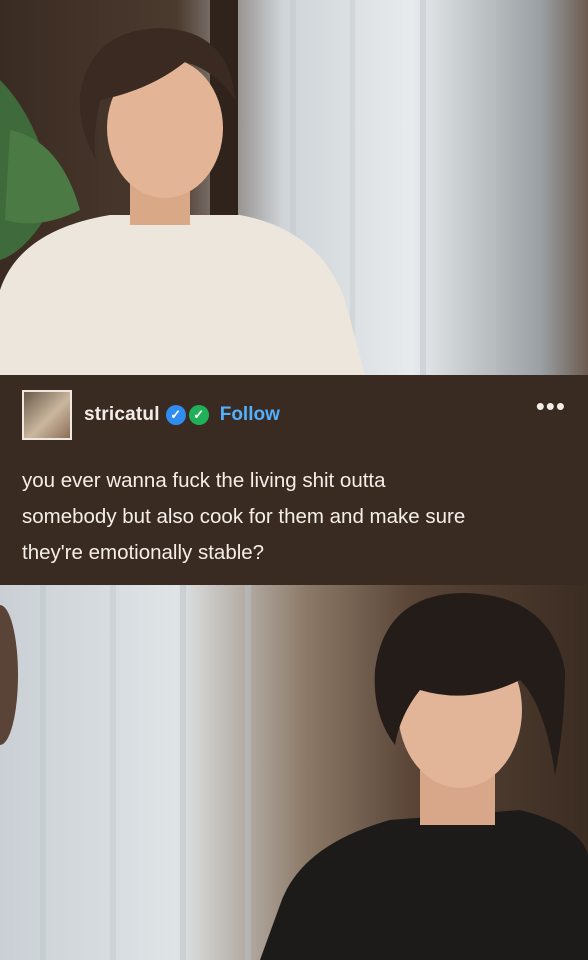 This screenshot has width=588, height=960. Describe the element at coordinates (143, 552) in the screenshot. I see `post-text-line: they're emotionally stable?` at that location.